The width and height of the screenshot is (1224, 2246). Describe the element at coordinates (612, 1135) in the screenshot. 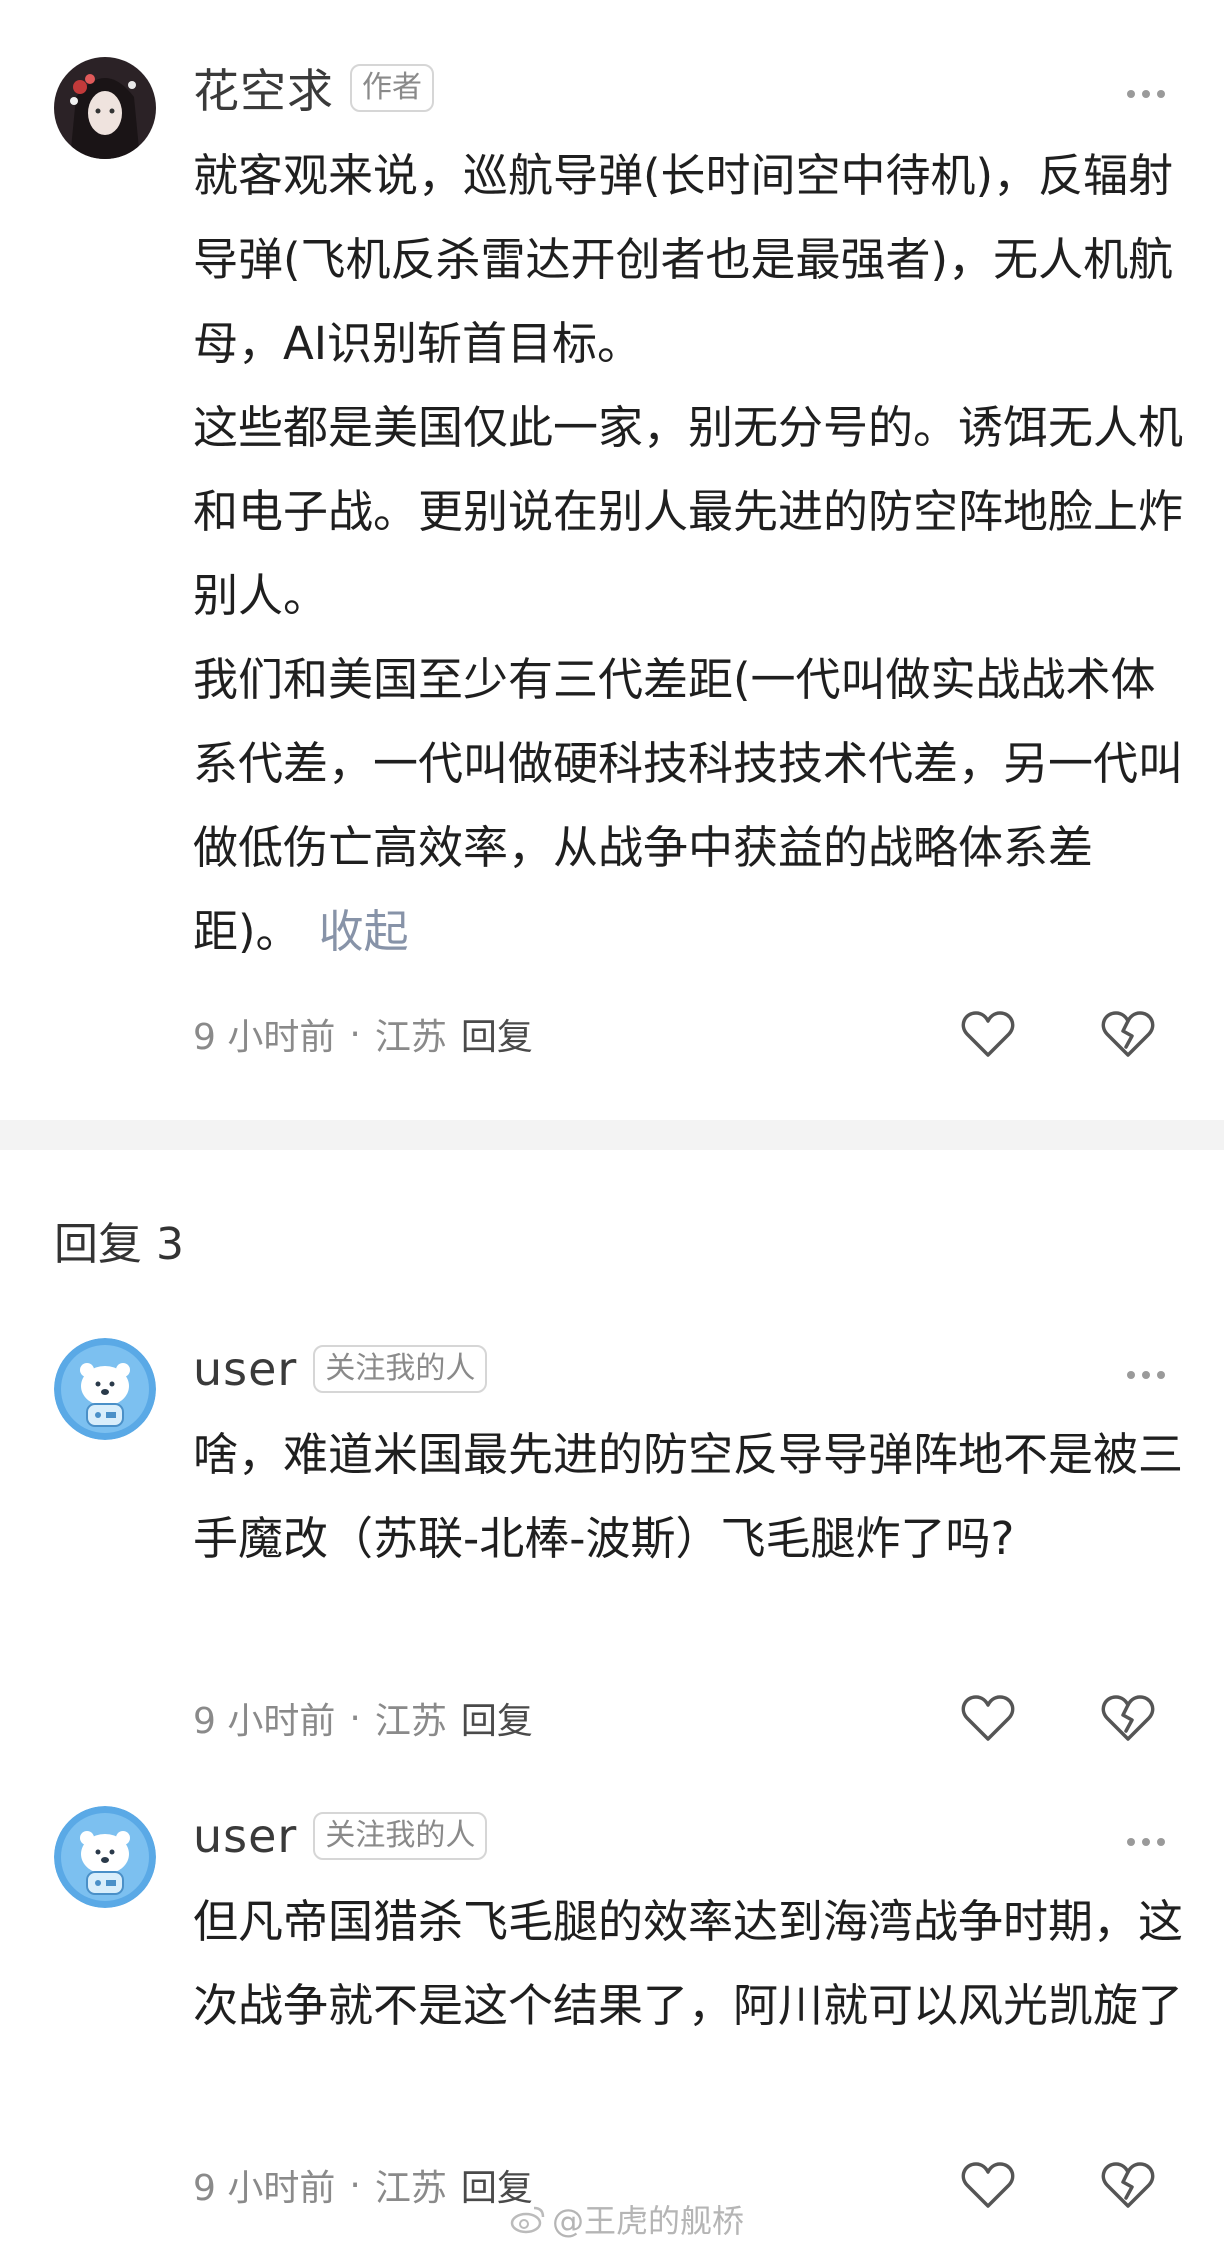

I see `section-divider` at that location.